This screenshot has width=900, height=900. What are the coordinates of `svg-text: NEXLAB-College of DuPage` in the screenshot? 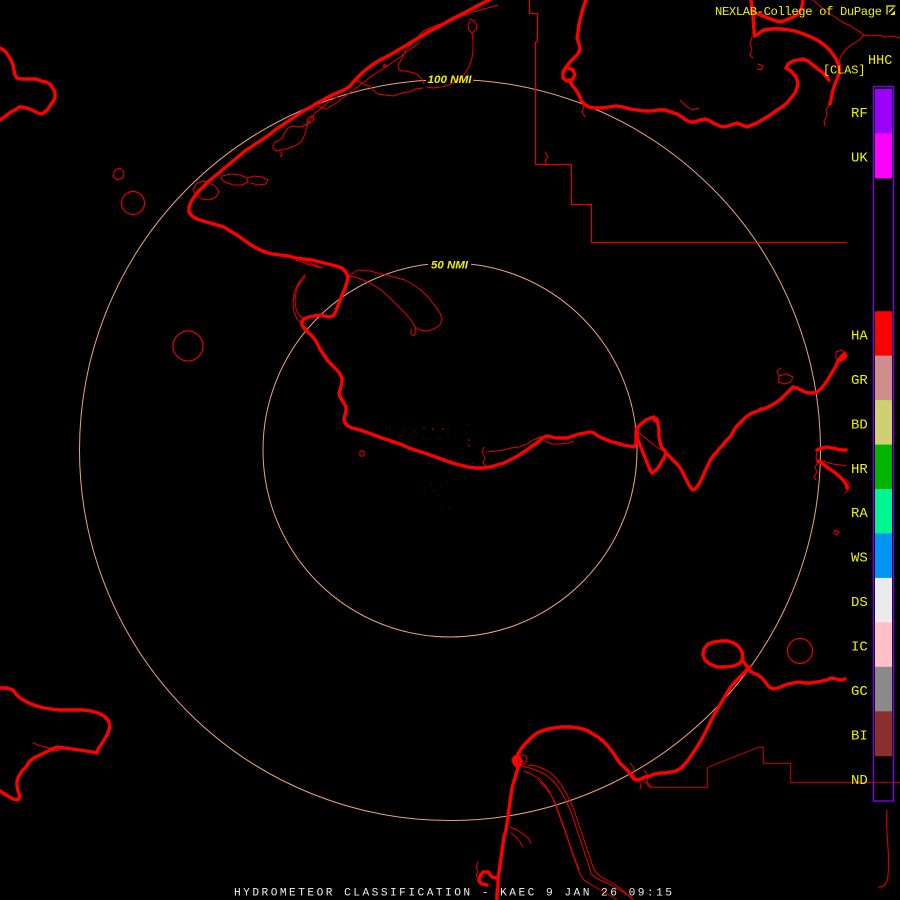 It's located at (798, 12).